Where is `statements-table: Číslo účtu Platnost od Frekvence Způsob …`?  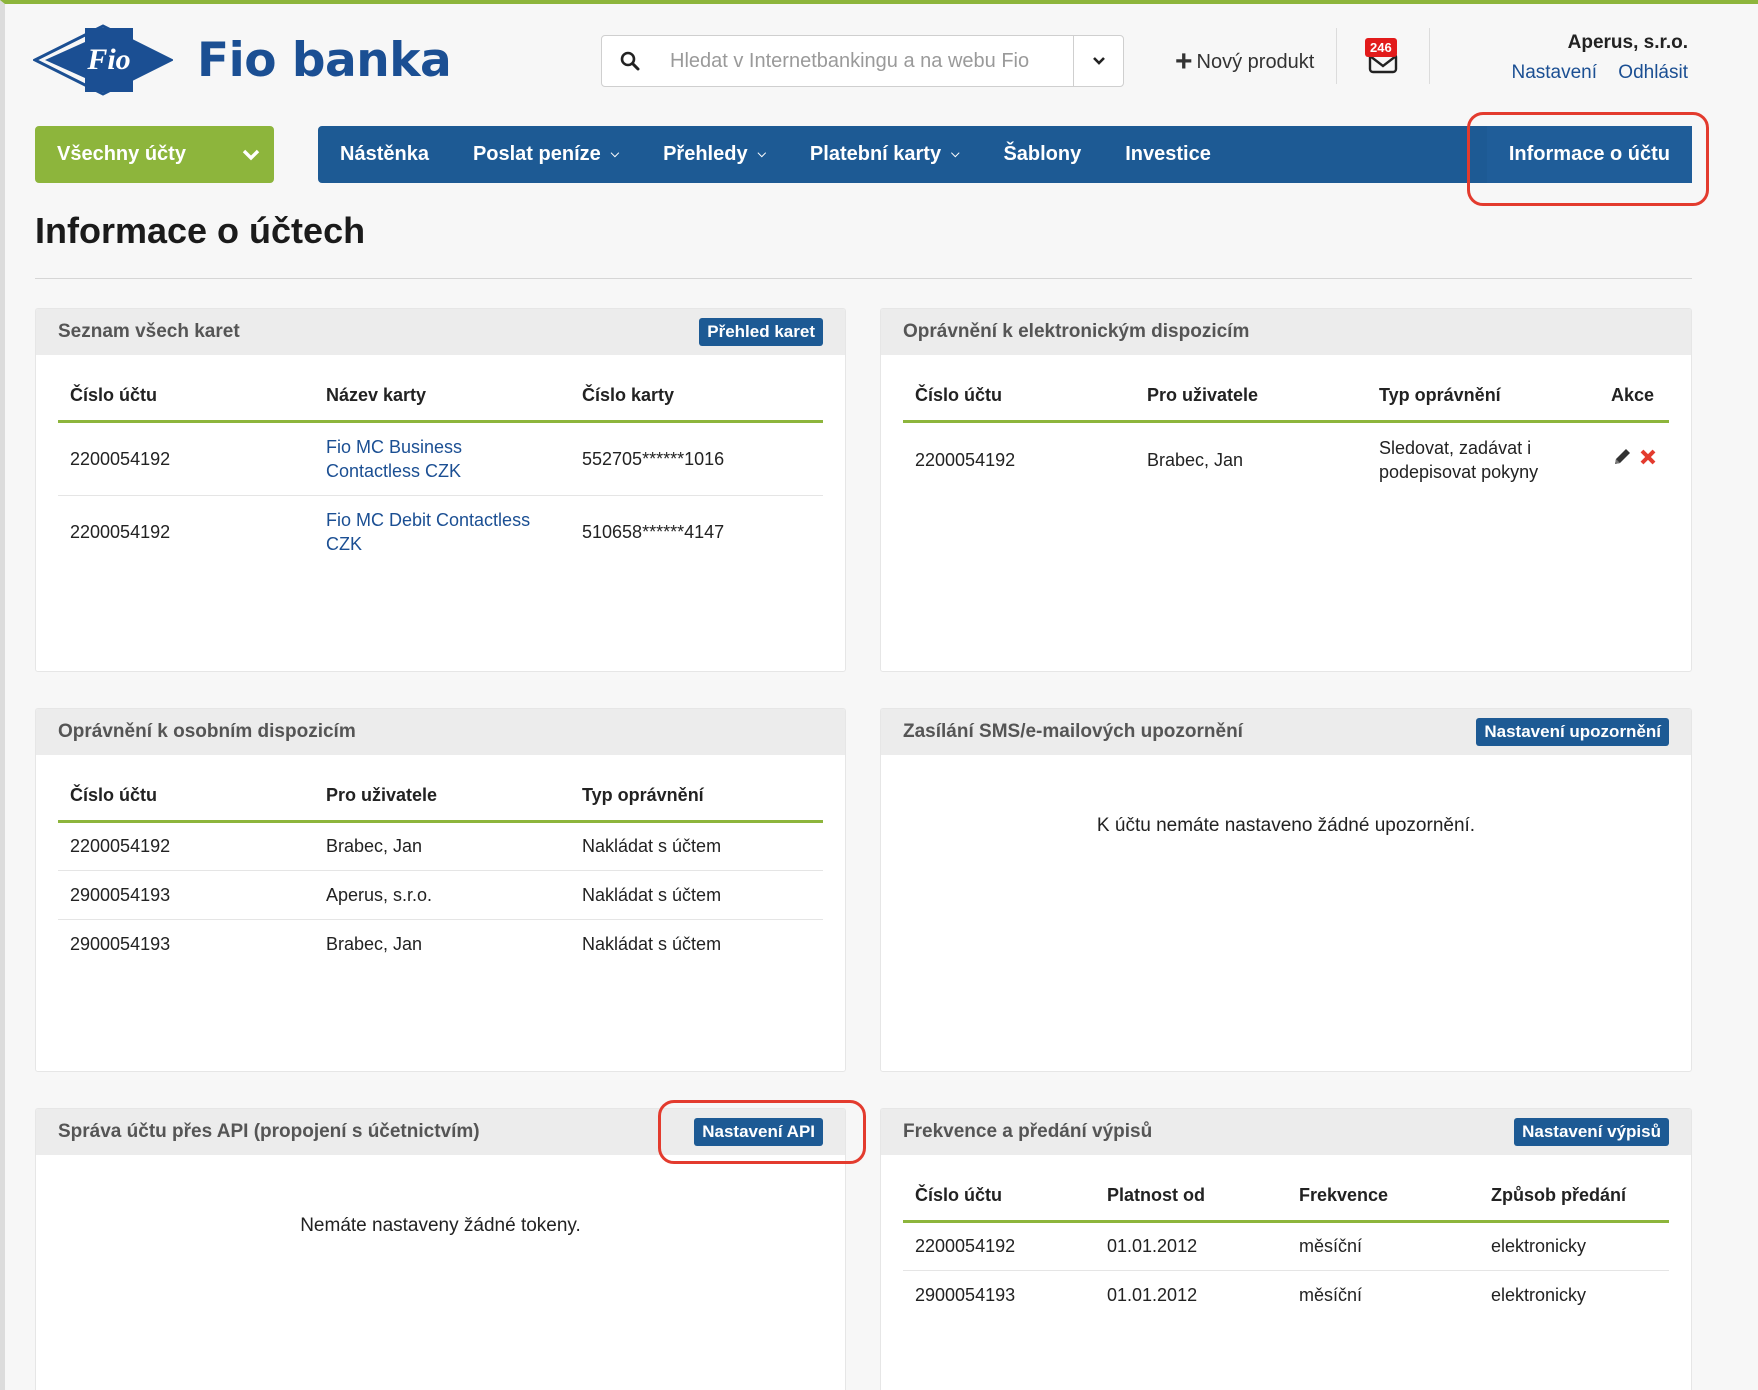 statements-table: Číslo účtu Platnost od Frekvence Způsob … is located at coordinates (1286, 1237).